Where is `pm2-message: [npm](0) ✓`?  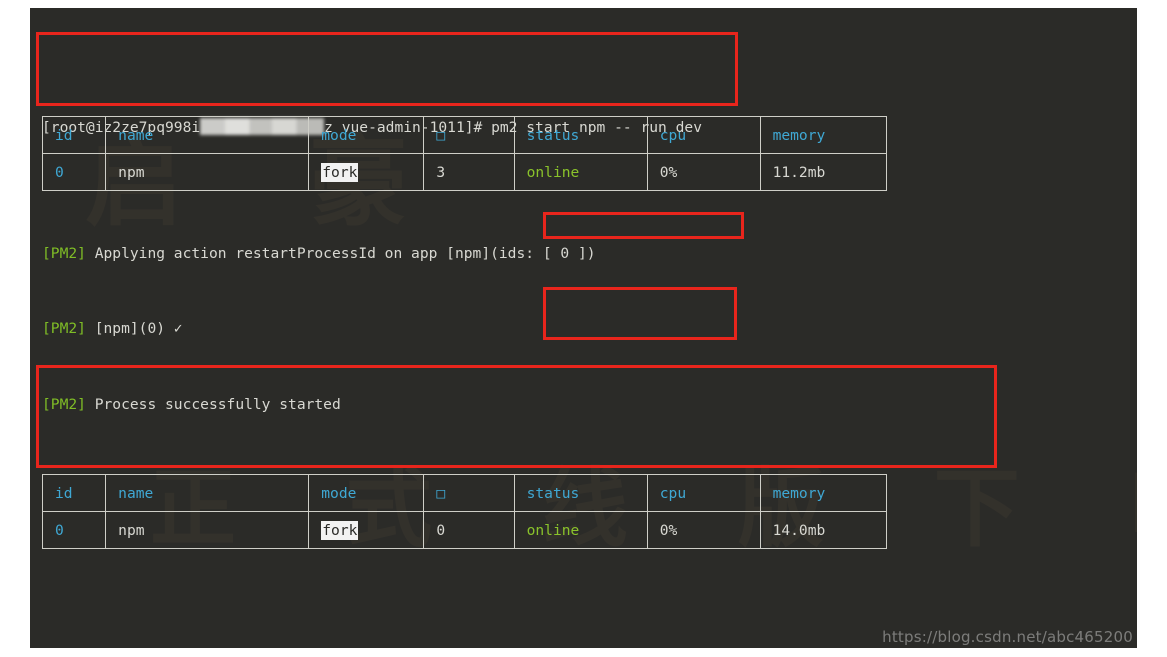 pm2-message: [npm](0) ✓ is located at coordinates (138, 329).